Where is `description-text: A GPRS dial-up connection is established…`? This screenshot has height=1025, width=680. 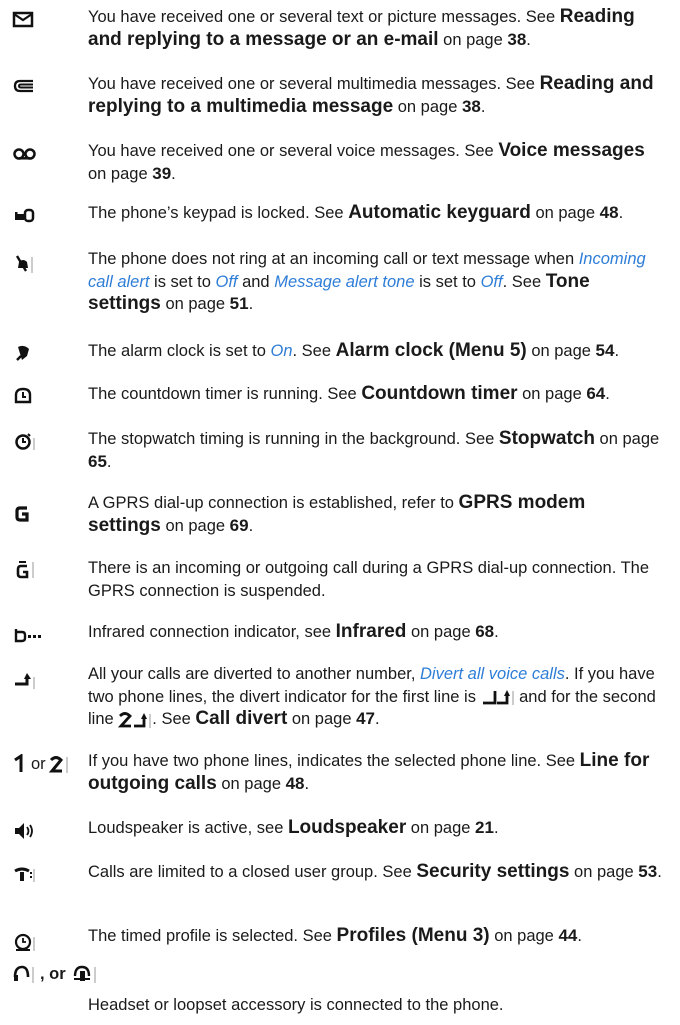
description-text: A GPRS dial-up connection is established… is located at coordinates (273, 503).